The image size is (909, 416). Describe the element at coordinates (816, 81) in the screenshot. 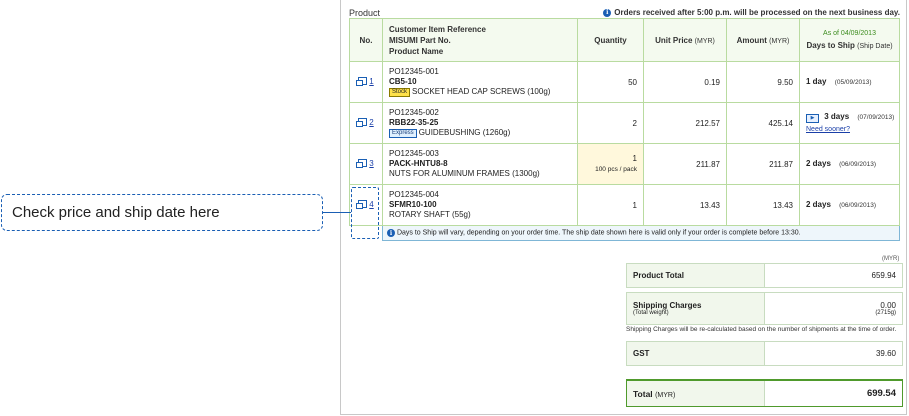

I see `ship-days: 1 day` at that location.